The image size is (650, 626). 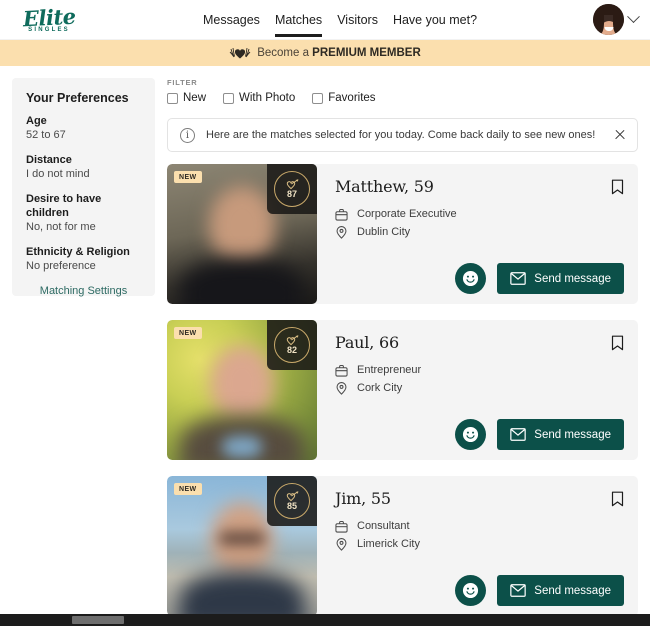 I want to click on match-location-row: Cork City, so click(x=479, y=388).